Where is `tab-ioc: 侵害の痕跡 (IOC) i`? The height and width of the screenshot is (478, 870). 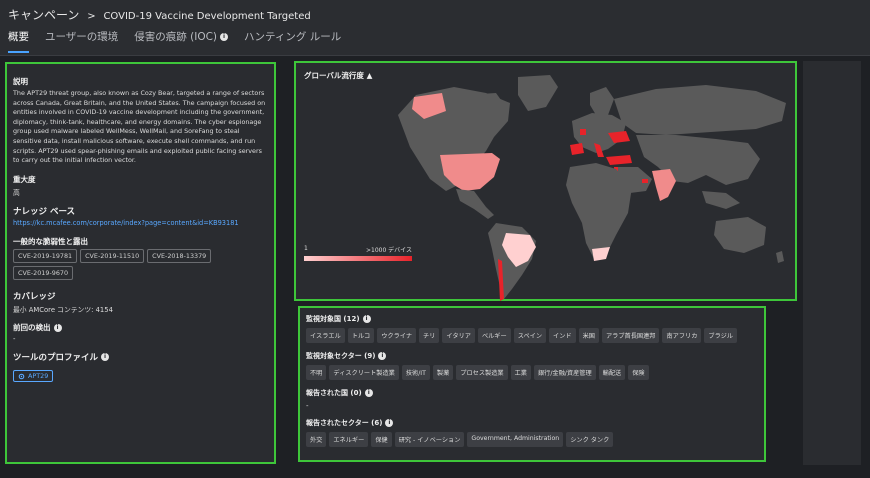 tab-ioc: 侵害の痕跡 (IOC) i is located at coordinates (181, 41).